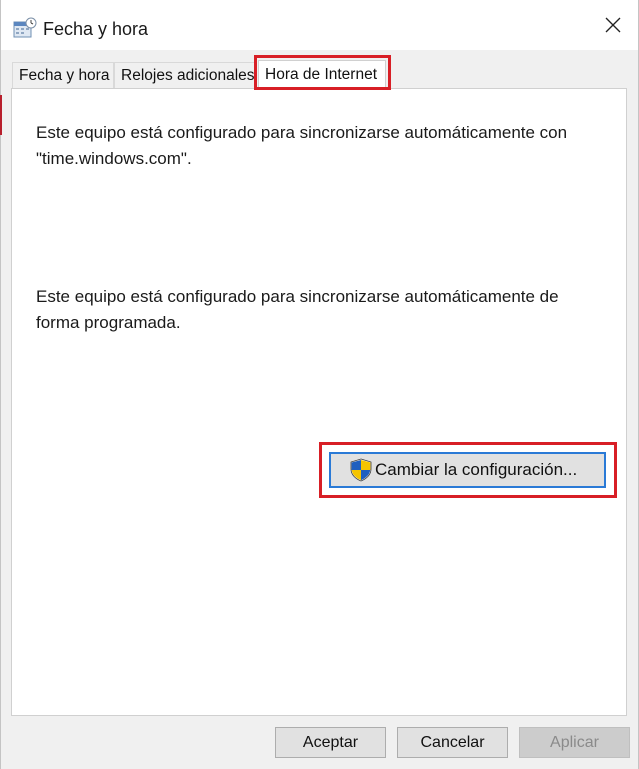  What do you see at coordinates (96, 29) in the screenshot?
I see `window-title: Fecha y hora` at bounding box center [96, 29].